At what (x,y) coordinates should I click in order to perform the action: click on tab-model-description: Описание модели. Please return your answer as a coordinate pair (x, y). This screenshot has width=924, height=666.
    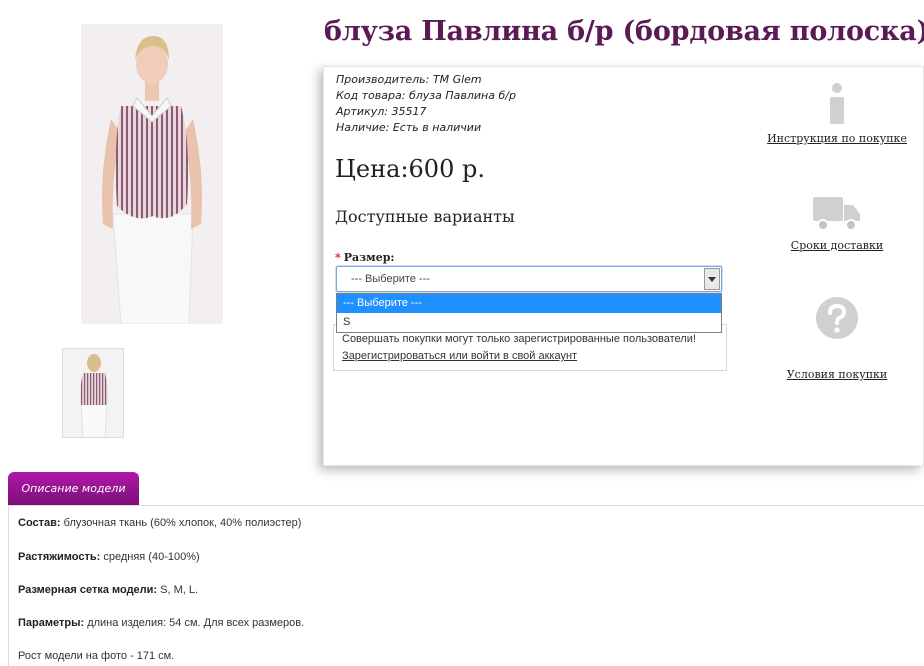
    Looking at the image, I should click on (73, 489).